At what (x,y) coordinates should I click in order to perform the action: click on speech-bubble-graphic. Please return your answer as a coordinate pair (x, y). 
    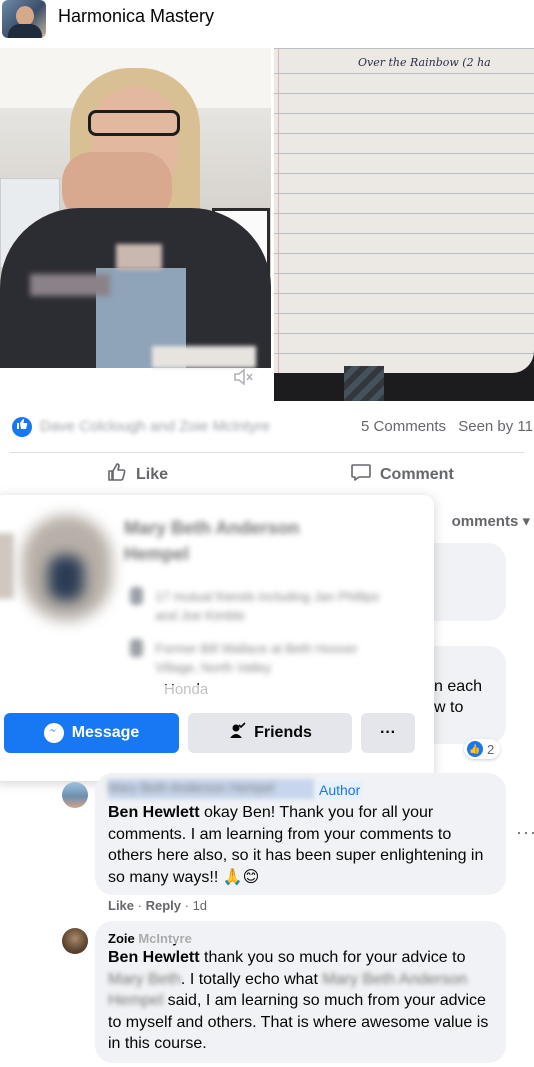
    Looking at the image, I should click on (361, 472).